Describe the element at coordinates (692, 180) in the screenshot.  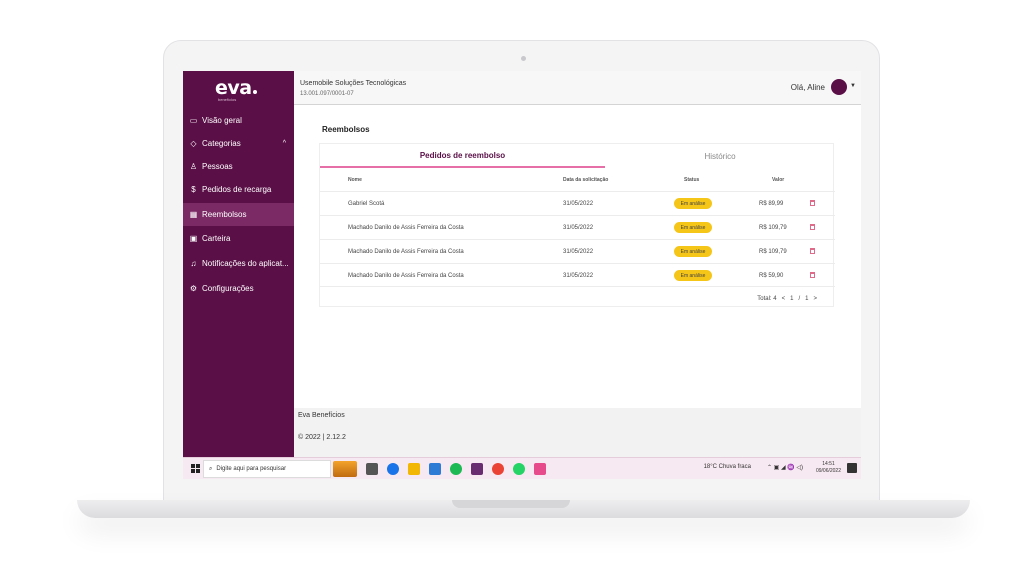
I see `column-header-status: Status` at that location.